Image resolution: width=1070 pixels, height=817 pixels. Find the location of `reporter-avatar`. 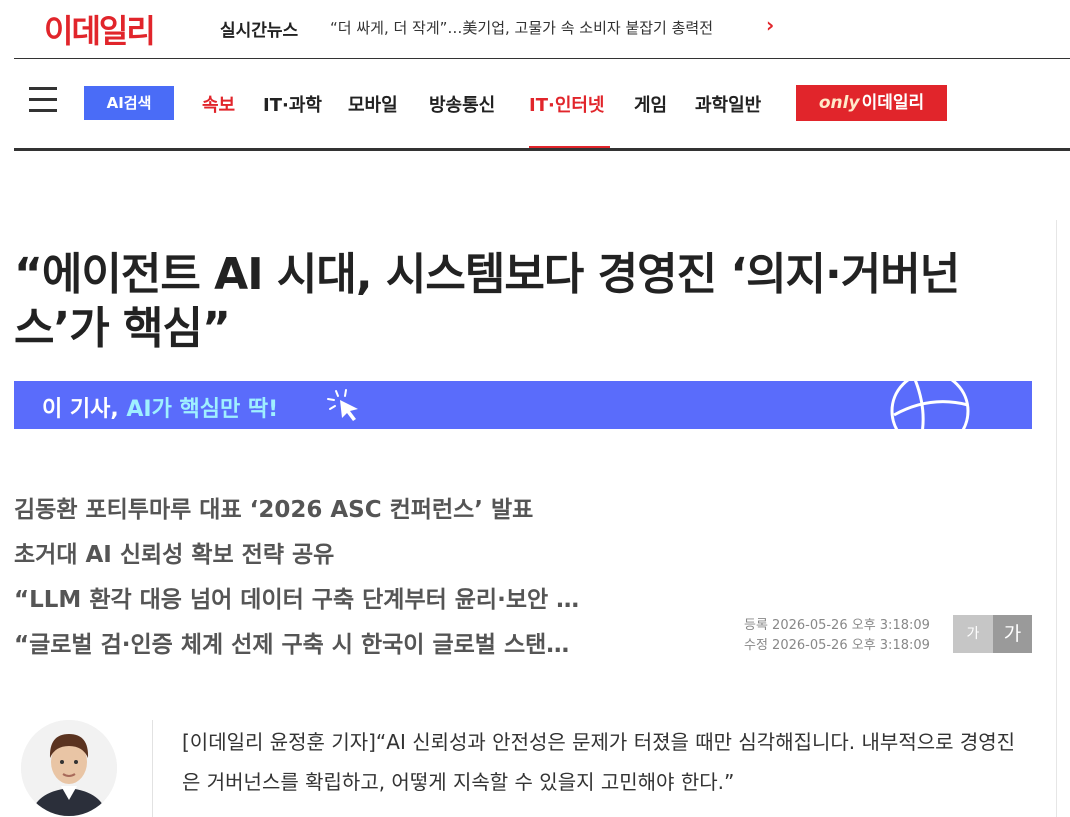

reporter-avatar is located at coordinates (69, 768).